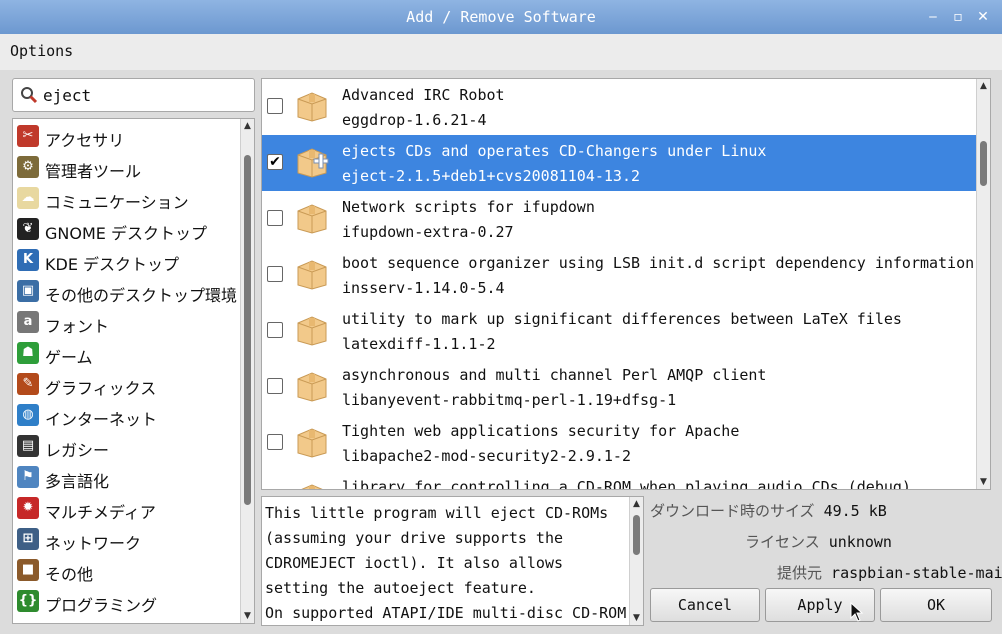 The height and width of the screenshot is (634, 1002). I want to click on category-label: 管理者ツール, so click(93, 171).